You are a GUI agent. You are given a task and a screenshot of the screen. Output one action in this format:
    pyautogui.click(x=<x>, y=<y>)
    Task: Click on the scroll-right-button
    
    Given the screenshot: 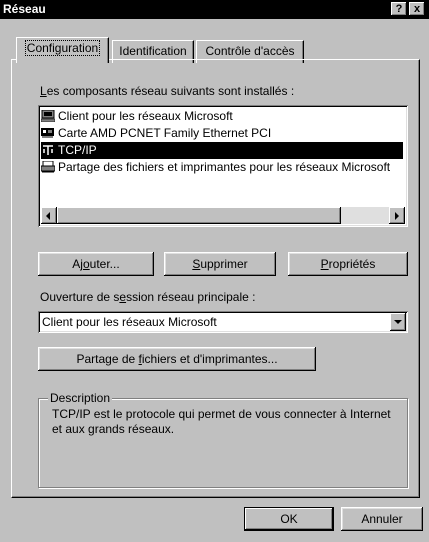 What is the action you would take?
    pyautogui.click(x=397, y=215)
    